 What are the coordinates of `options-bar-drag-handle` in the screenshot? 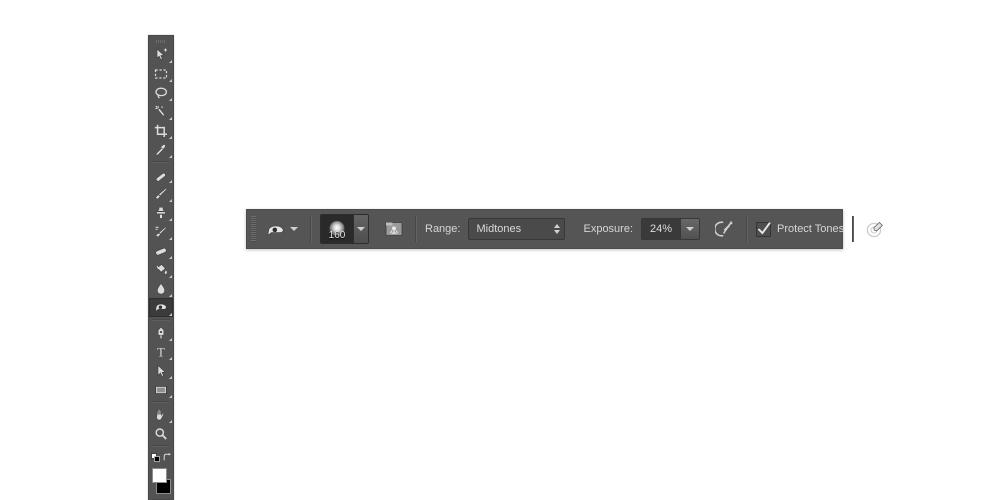 It's located at (253, 229).